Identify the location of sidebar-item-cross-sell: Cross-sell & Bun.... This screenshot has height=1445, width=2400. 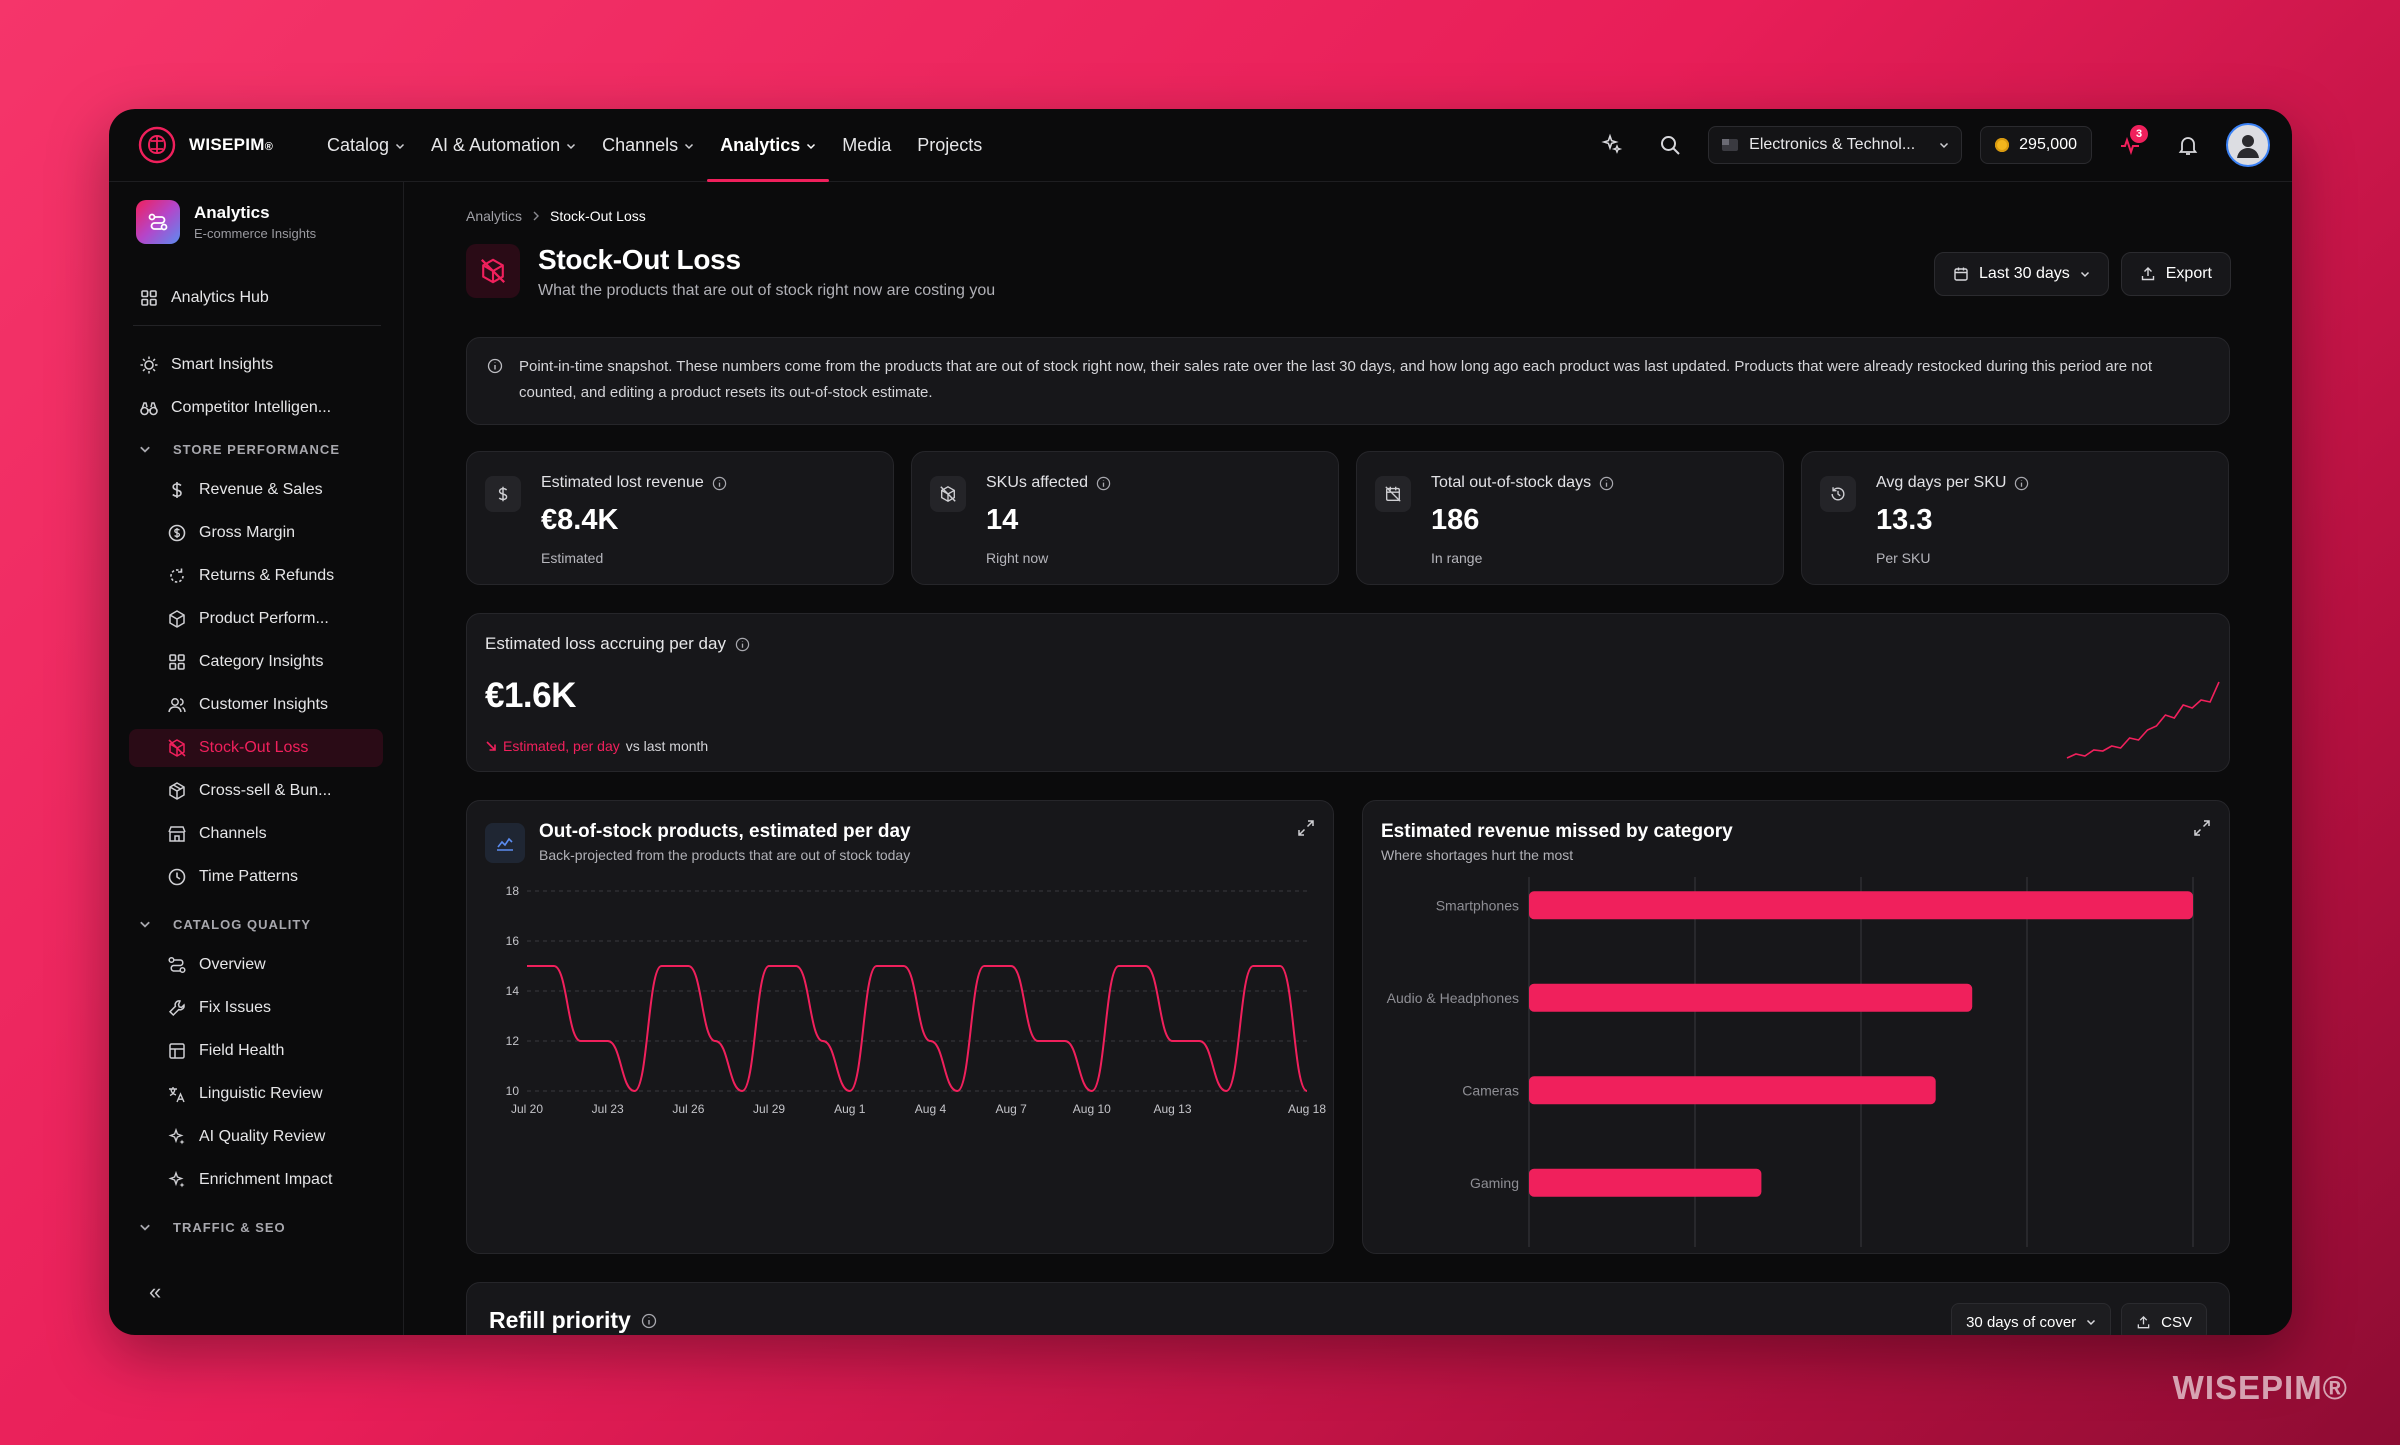
(256, 791).